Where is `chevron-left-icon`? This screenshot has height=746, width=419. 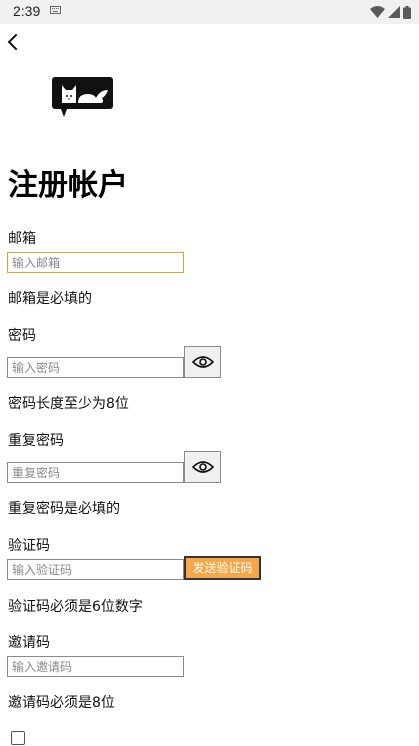 chevron-left-icon is located at coordinates (12, 42).